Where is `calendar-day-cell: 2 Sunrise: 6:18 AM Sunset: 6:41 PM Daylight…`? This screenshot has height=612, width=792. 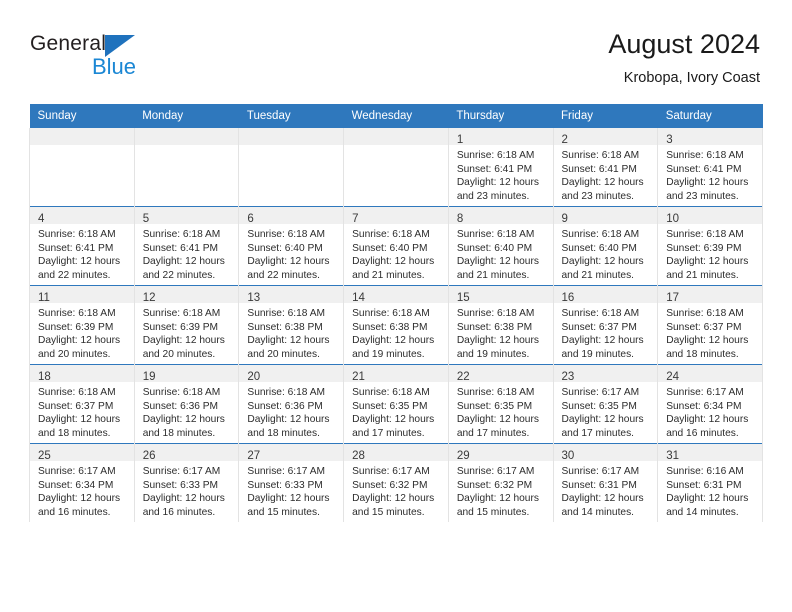
calendar-day-cell: 2 Sunrise: 6:18 AM Sunset: 6:41 PM Daylight… is located at coordinates (605, 167).